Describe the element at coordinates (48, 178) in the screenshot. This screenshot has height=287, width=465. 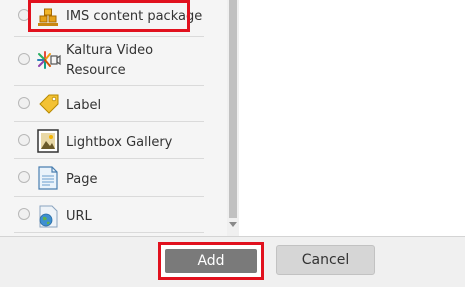
I see `page-icon` at that location.